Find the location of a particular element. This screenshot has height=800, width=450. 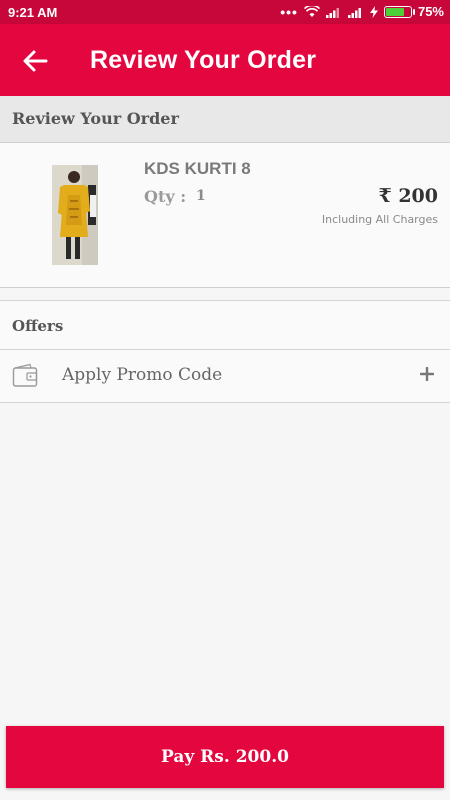

section-header-title: Review Your Order is located at coordinates (95, 118).